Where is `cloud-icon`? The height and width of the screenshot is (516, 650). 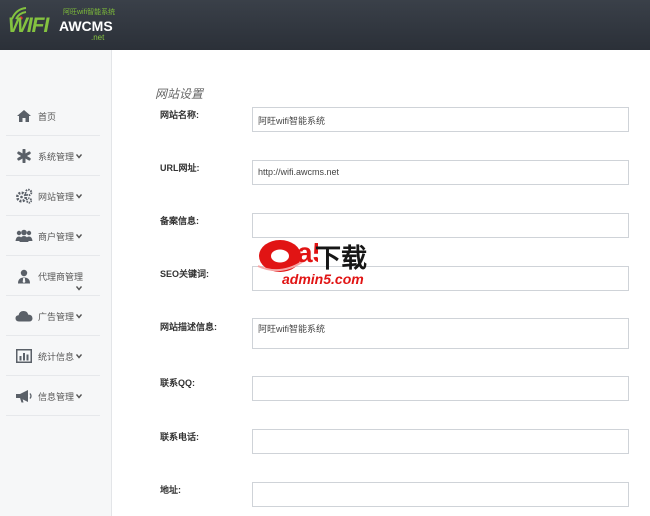
cloud-icon is located at coordinates (24, 316).